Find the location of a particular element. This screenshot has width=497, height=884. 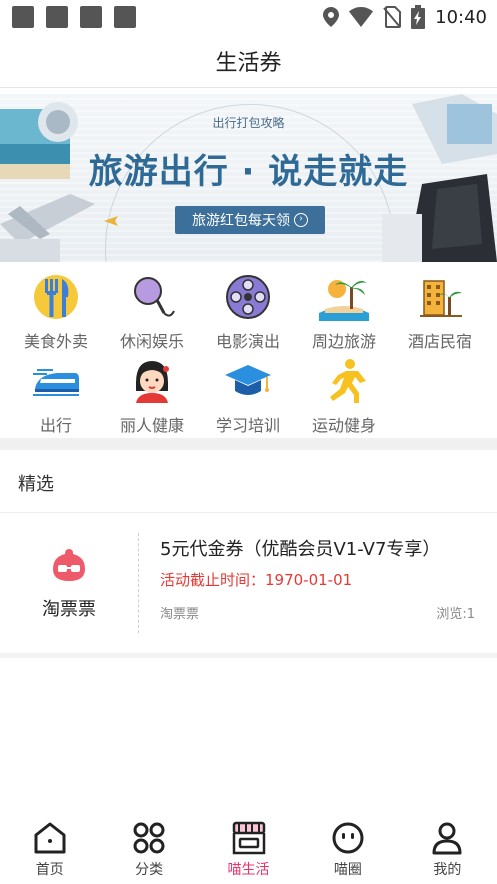

nav-home: 首页 is located at coordinates (49, 847).